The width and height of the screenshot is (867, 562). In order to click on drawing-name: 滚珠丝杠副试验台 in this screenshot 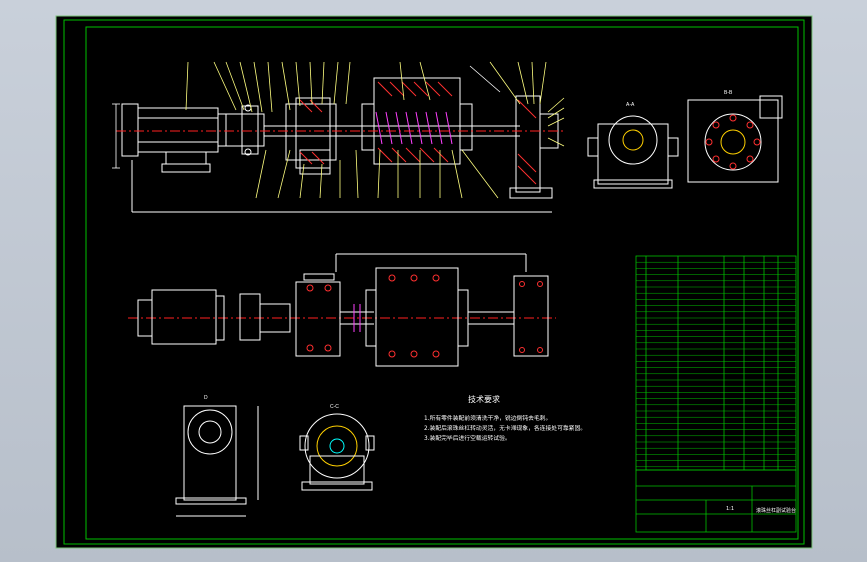, I will do `click(776, 510)`.